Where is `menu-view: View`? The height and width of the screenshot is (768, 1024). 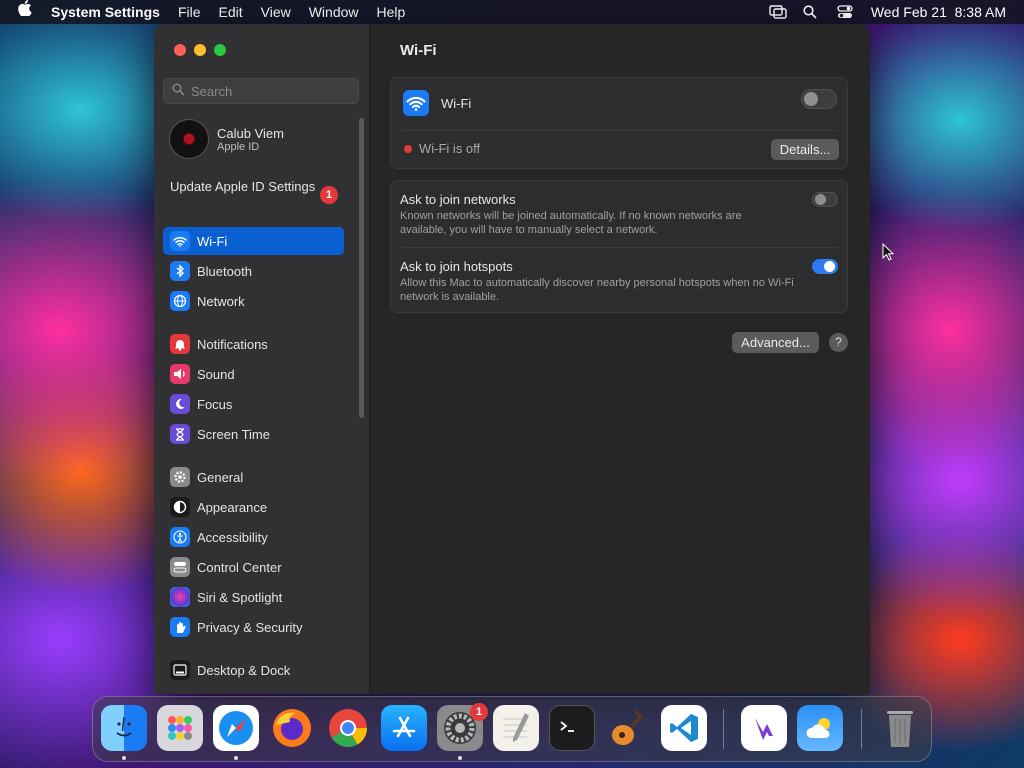 menu-view: View is located at coordinates (276, 12).